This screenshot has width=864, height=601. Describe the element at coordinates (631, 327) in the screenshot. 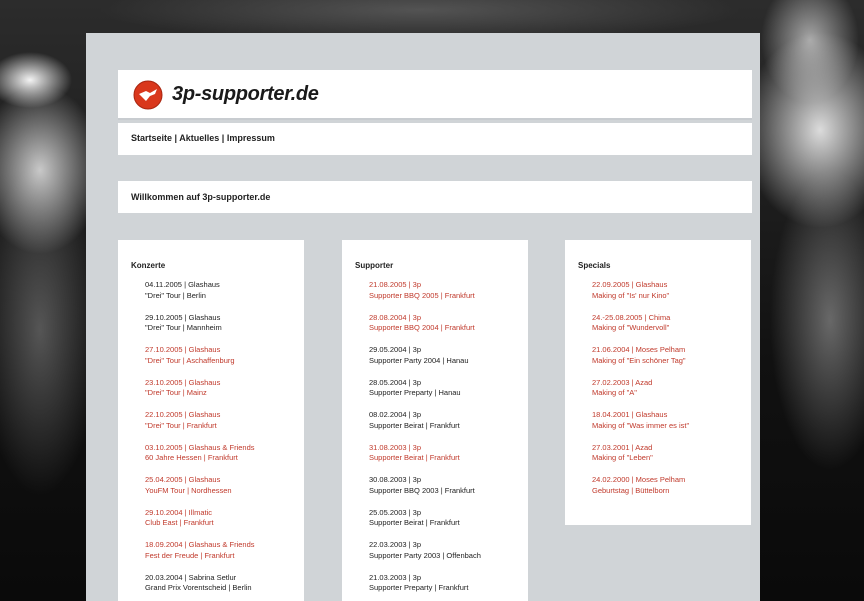

I see `event-title-location: Making of "Wundervoll"` at that location.